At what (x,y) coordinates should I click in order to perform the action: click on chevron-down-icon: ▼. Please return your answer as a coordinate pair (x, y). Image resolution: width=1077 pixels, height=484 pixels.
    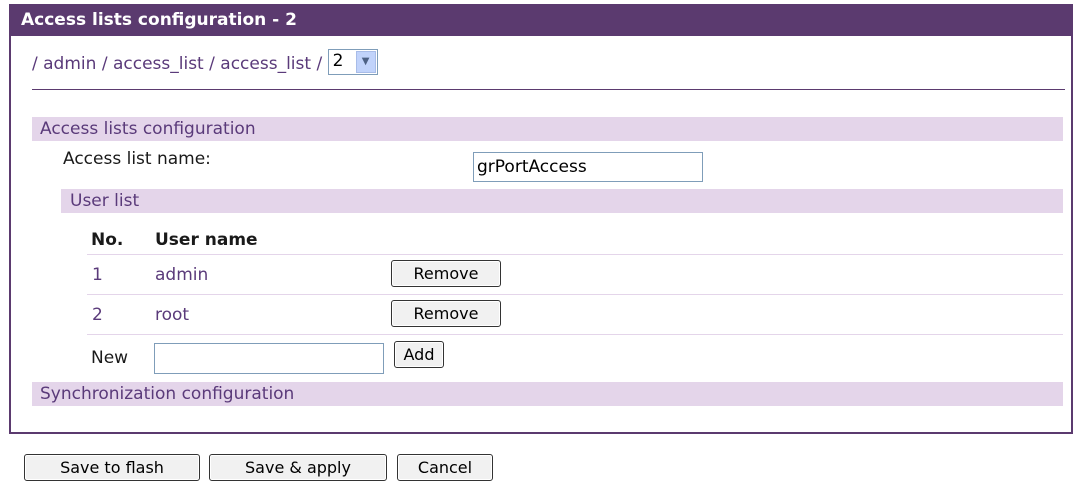
    Looking at the image, I should click on (365, 62).